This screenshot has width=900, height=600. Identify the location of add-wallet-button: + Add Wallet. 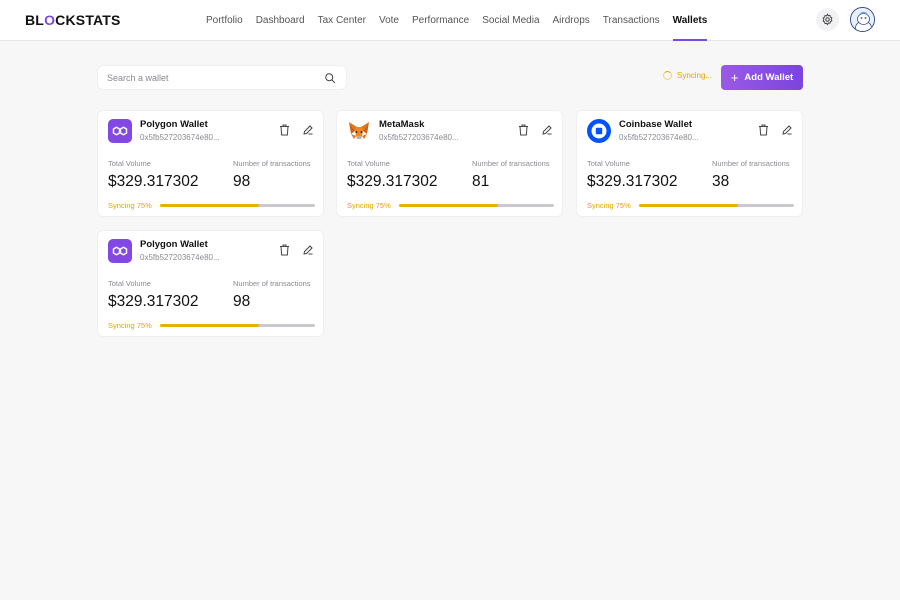
(762, 77).